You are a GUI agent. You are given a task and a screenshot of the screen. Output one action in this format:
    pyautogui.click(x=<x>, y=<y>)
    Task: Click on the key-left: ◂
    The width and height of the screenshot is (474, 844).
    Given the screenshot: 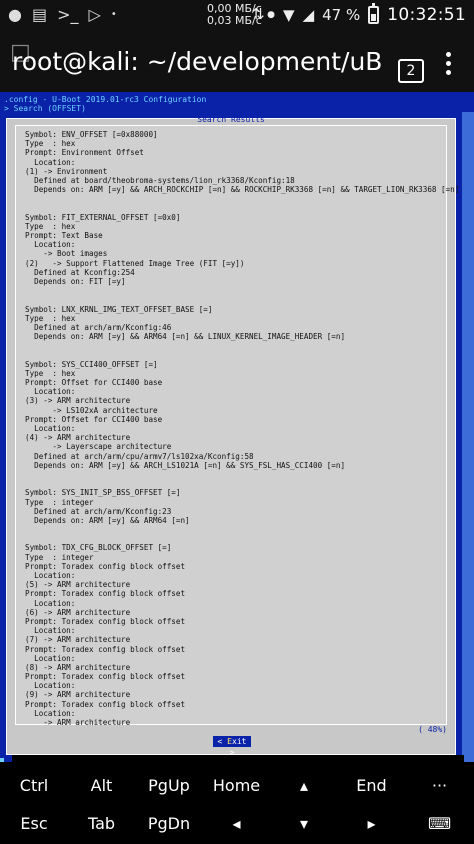 What is the action you would take?
    pyautogui.click(x=236, y=824)
    